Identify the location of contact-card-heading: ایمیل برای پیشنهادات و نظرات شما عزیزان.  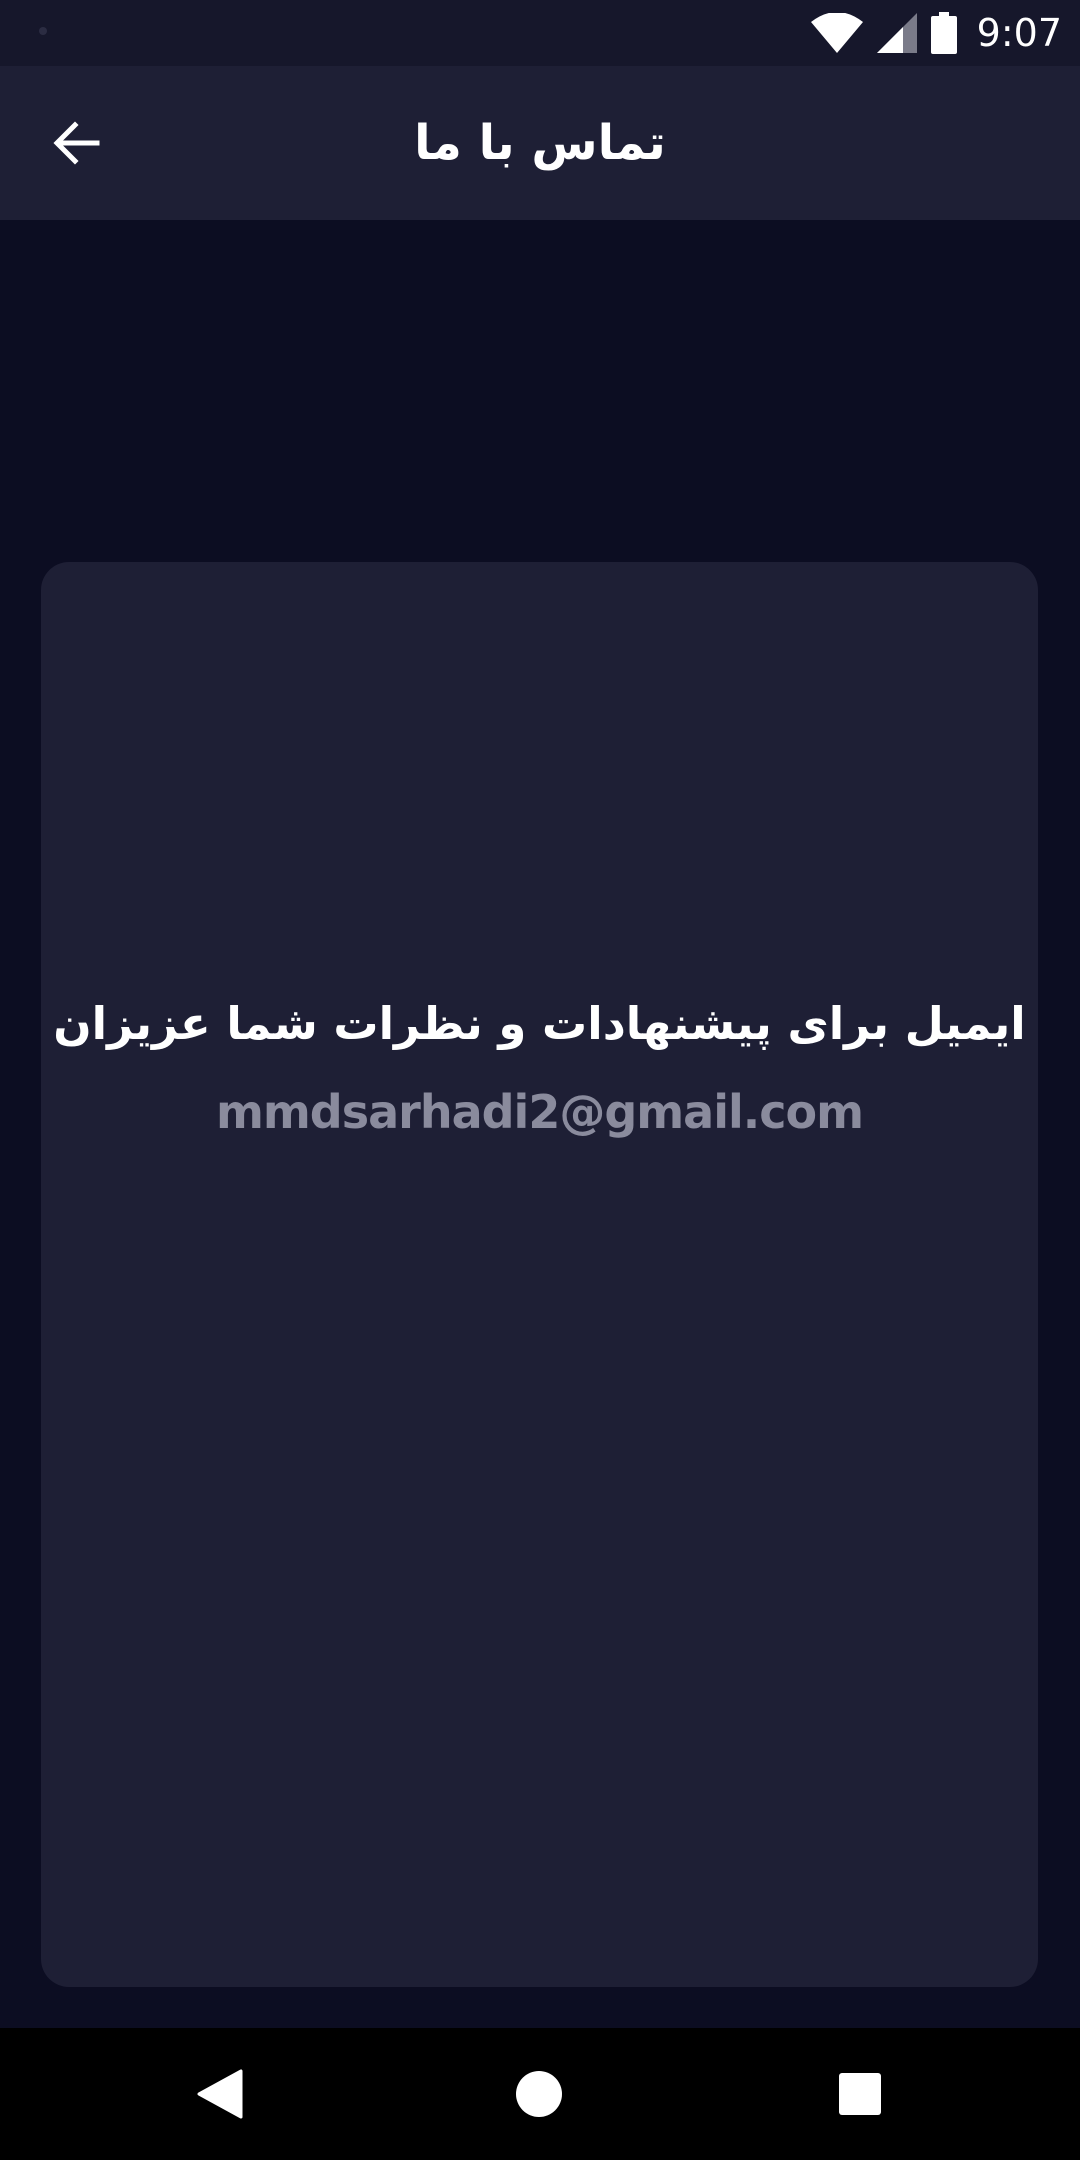
(539, 1023).